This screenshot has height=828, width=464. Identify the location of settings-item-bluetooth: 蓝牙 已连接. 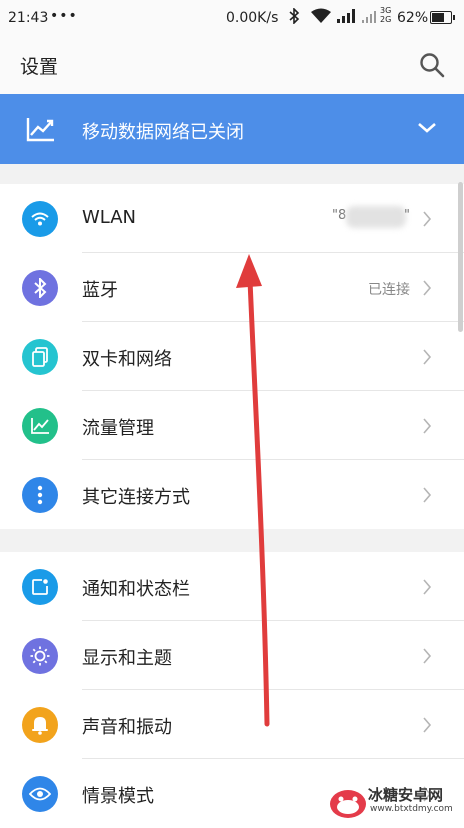
(232, 287).